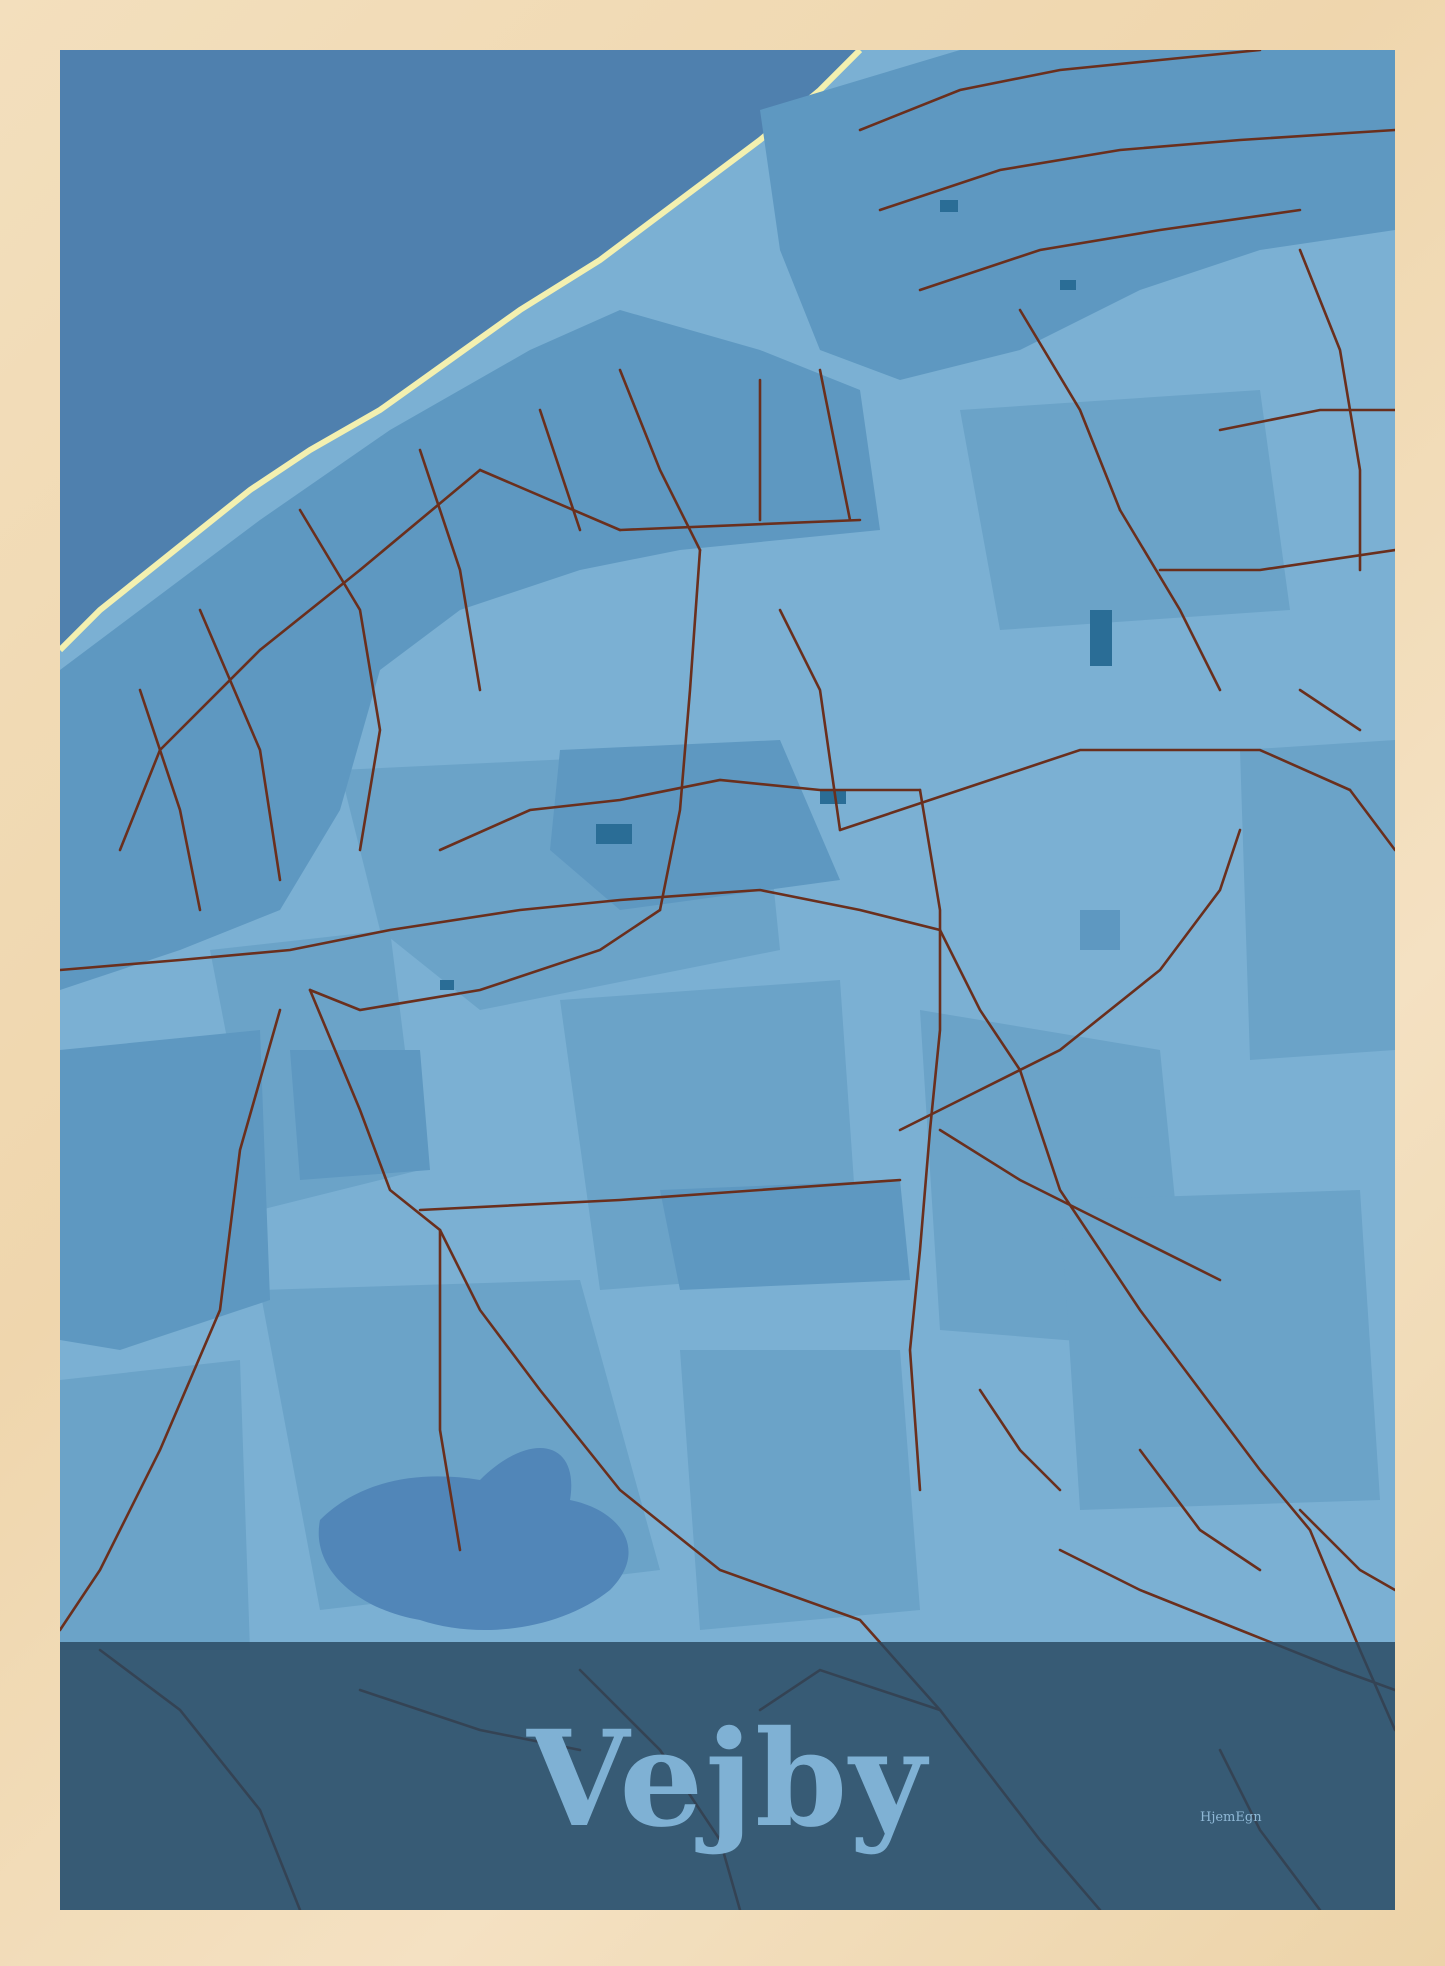 Image resolution: width=1445 pixels, height=1966 pixels. I want to click on brand-mark: HjemEgn, so click(1231, 1817).